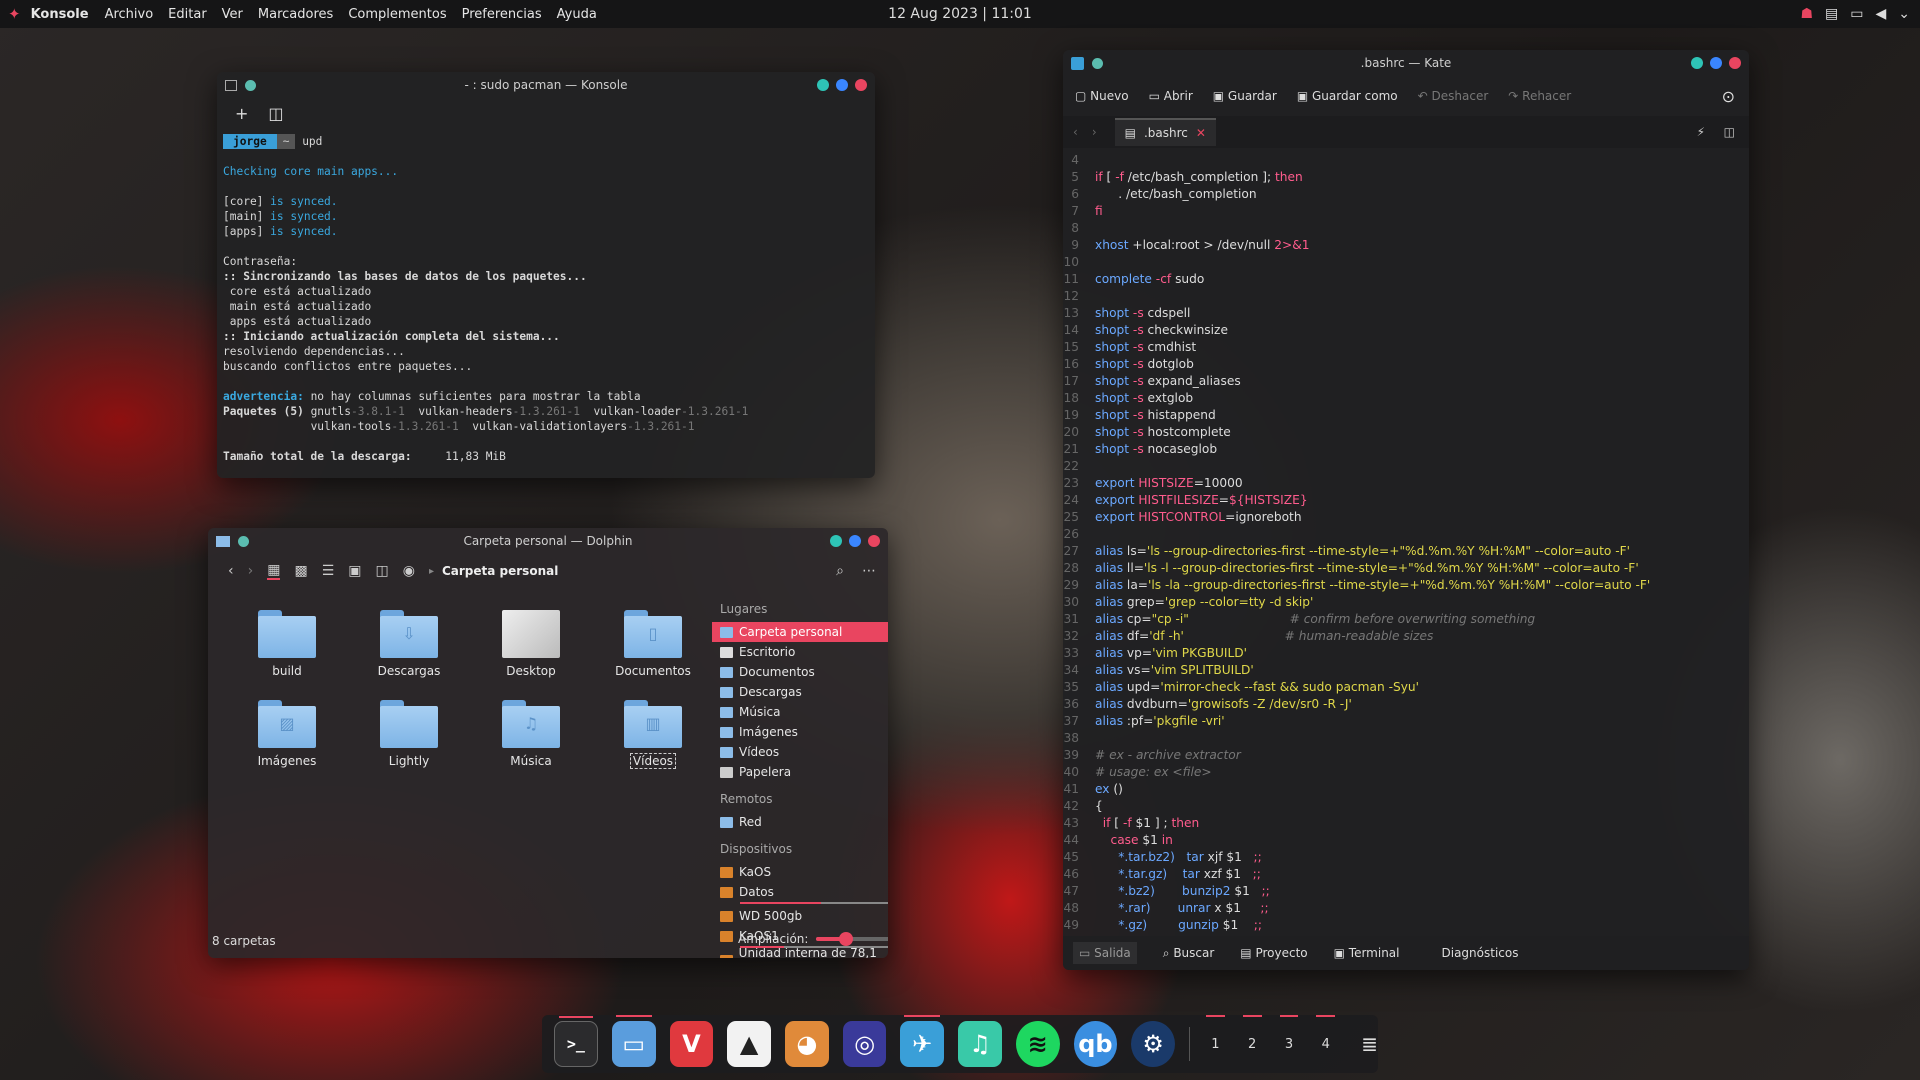  Describe the element at coordinates (502, 14) in the screenshot. I see `menu-preferencias: Preferencias` at that location.